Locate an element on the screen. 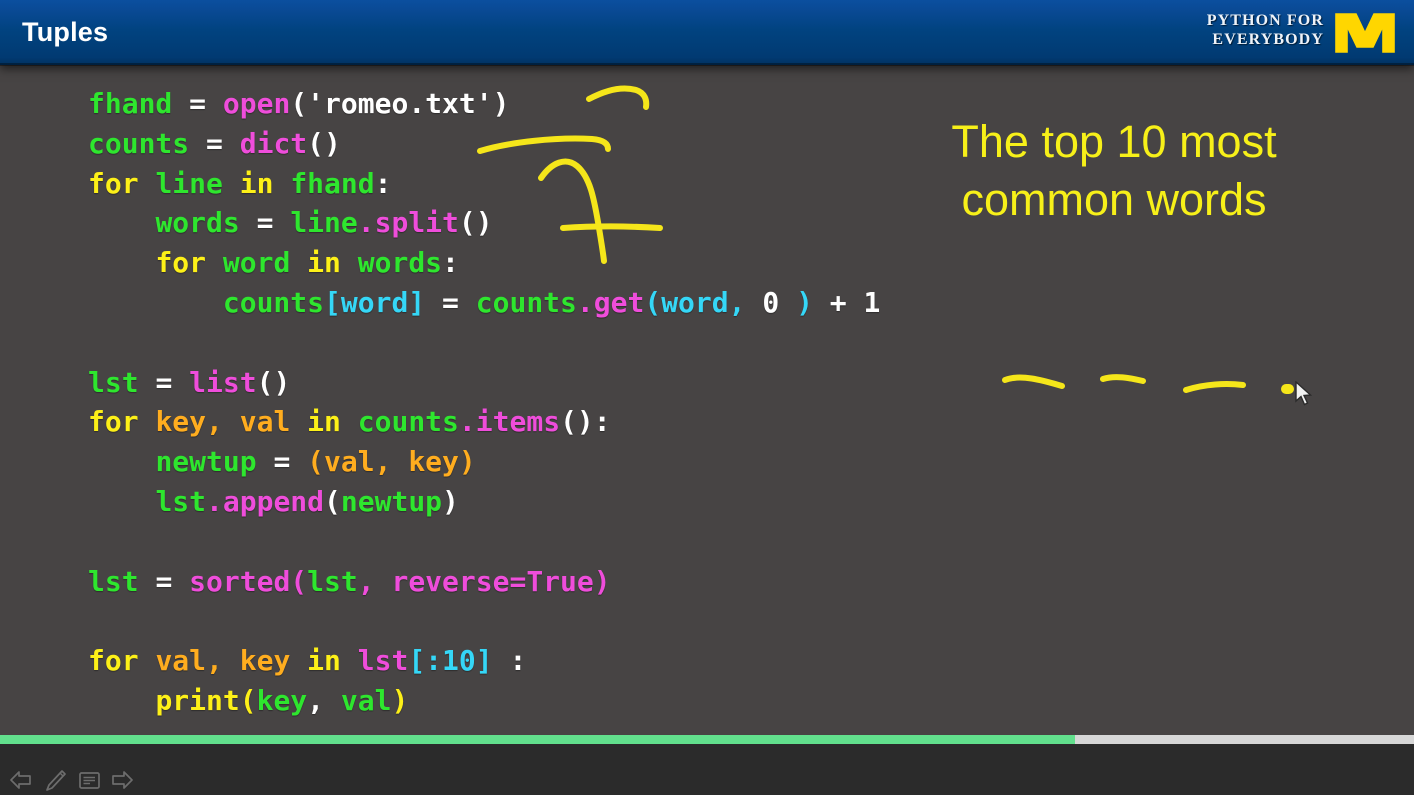 The height and width of the screenshot is (795, 1414). arrow-left-icon is located at coordinates (21, 780).